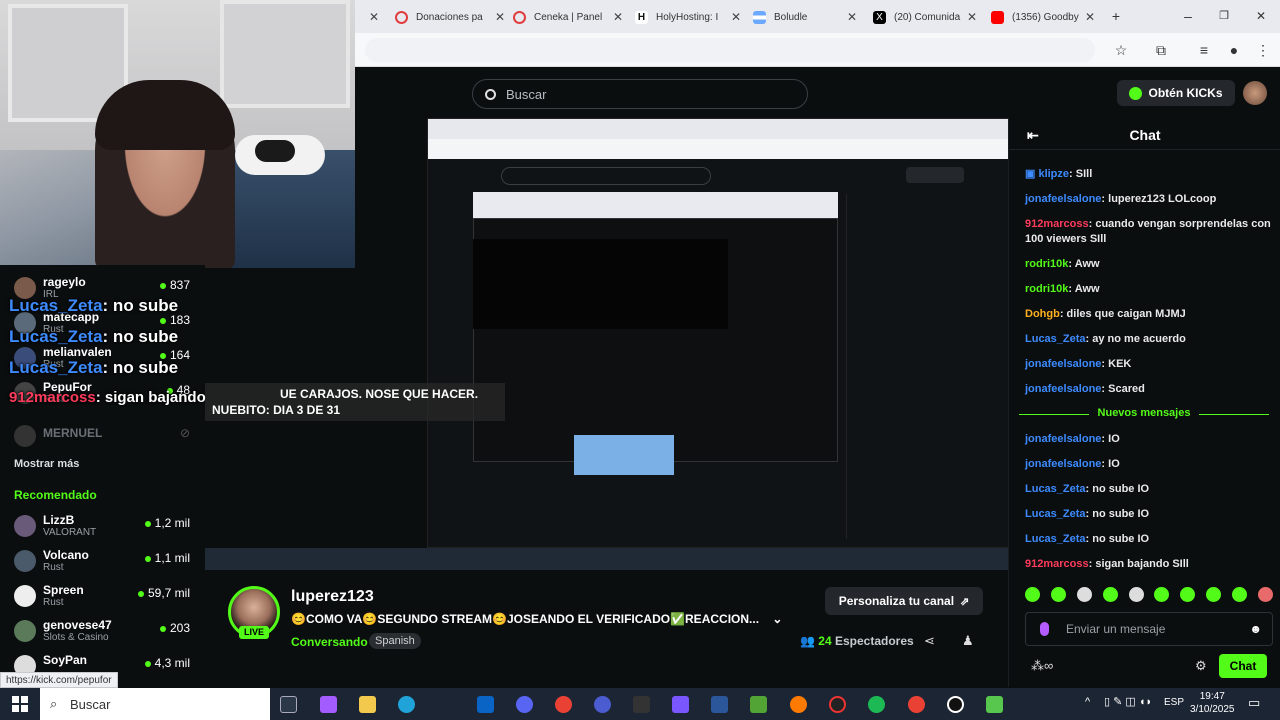 This screenshot has height=720, width=1280. What do you see at coordinates (640, 94) in the screenshot?
I see `search-input: Buscar` at bounding box center [640, 94].